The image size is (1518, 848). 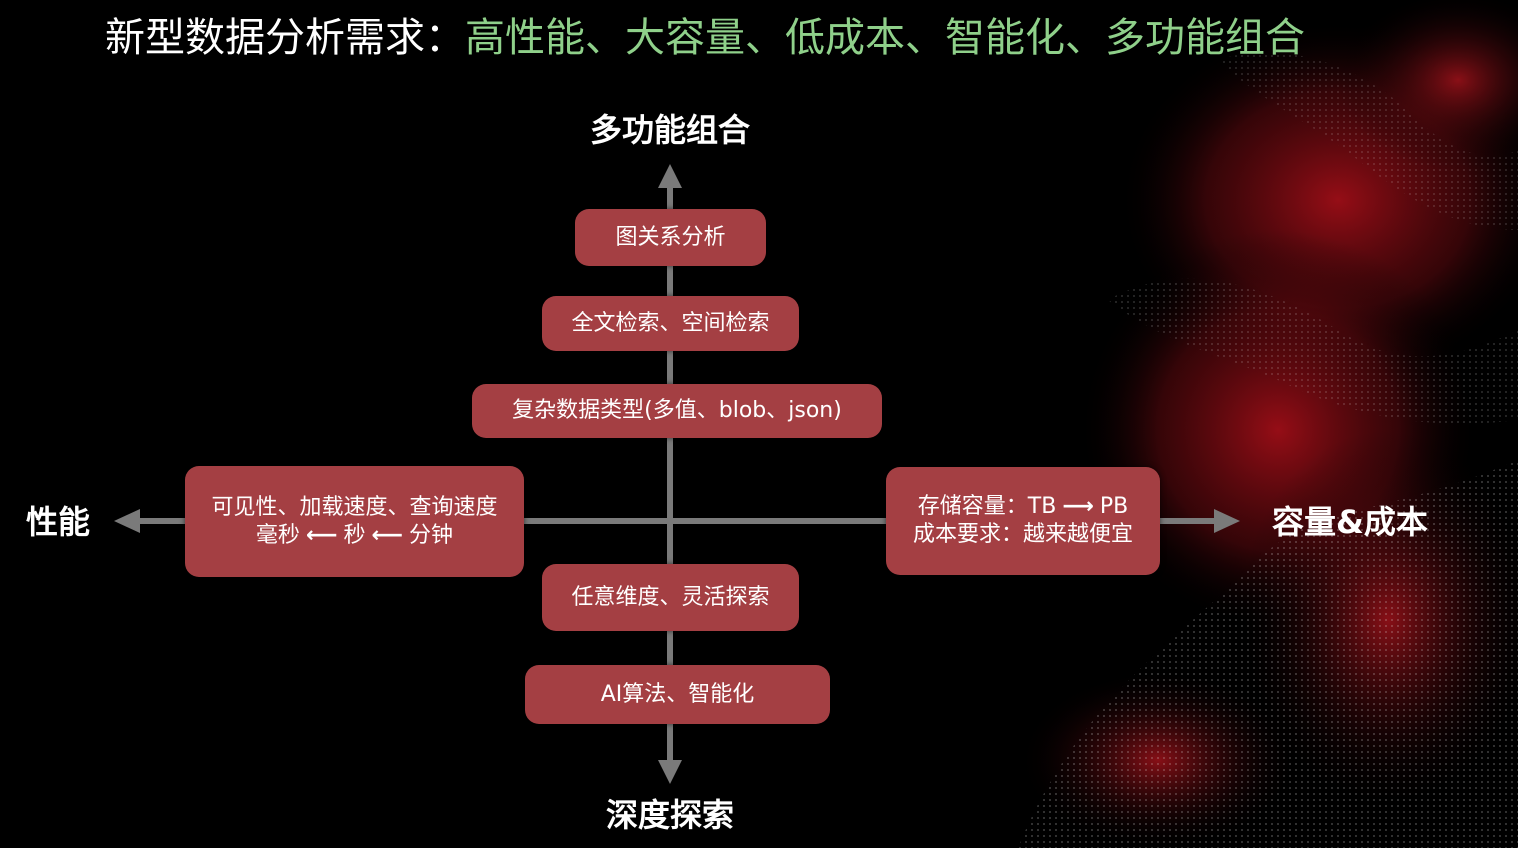 What do you see at coordinates (1022, 534) in the screenshot?
I see `box-capacity-line2: 成本要求：越来越便宜` at bounding box center [1022, 534].